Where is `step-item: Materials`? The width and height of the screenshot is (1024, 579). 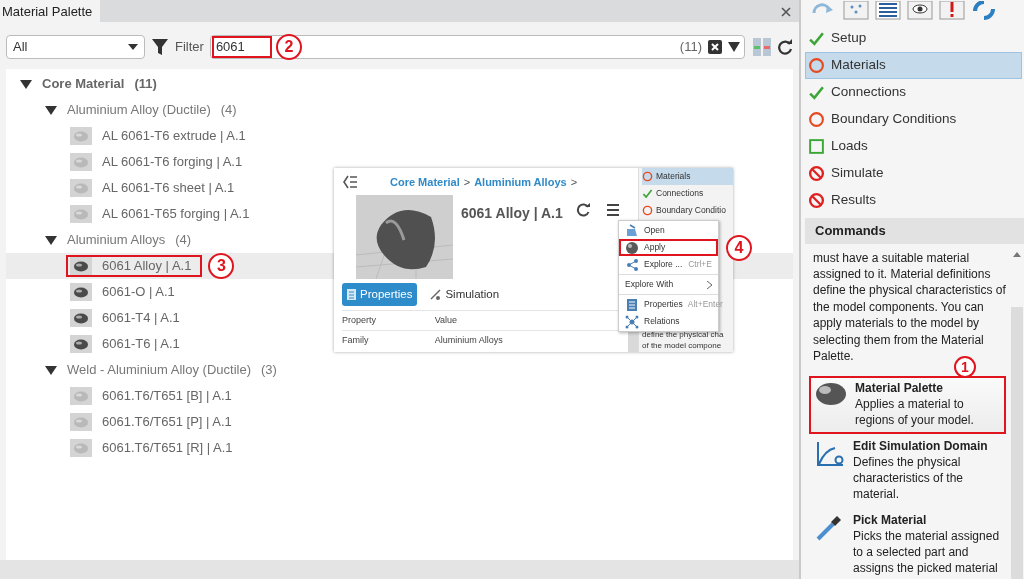 step-item: Materials is located at coordinates (858, 65).